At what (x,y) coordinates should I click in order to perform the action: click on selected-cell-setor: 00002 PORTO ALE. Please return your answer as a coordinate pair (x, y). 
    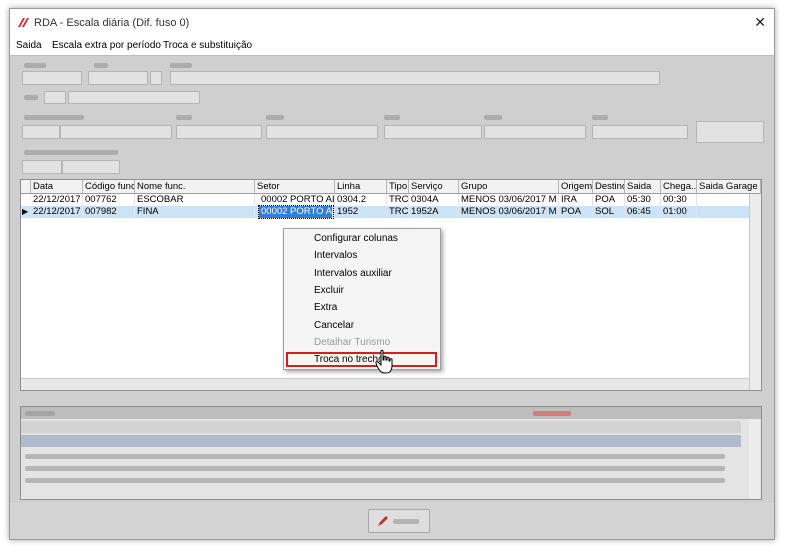
    Looking at the image, I should click on (296, 212).